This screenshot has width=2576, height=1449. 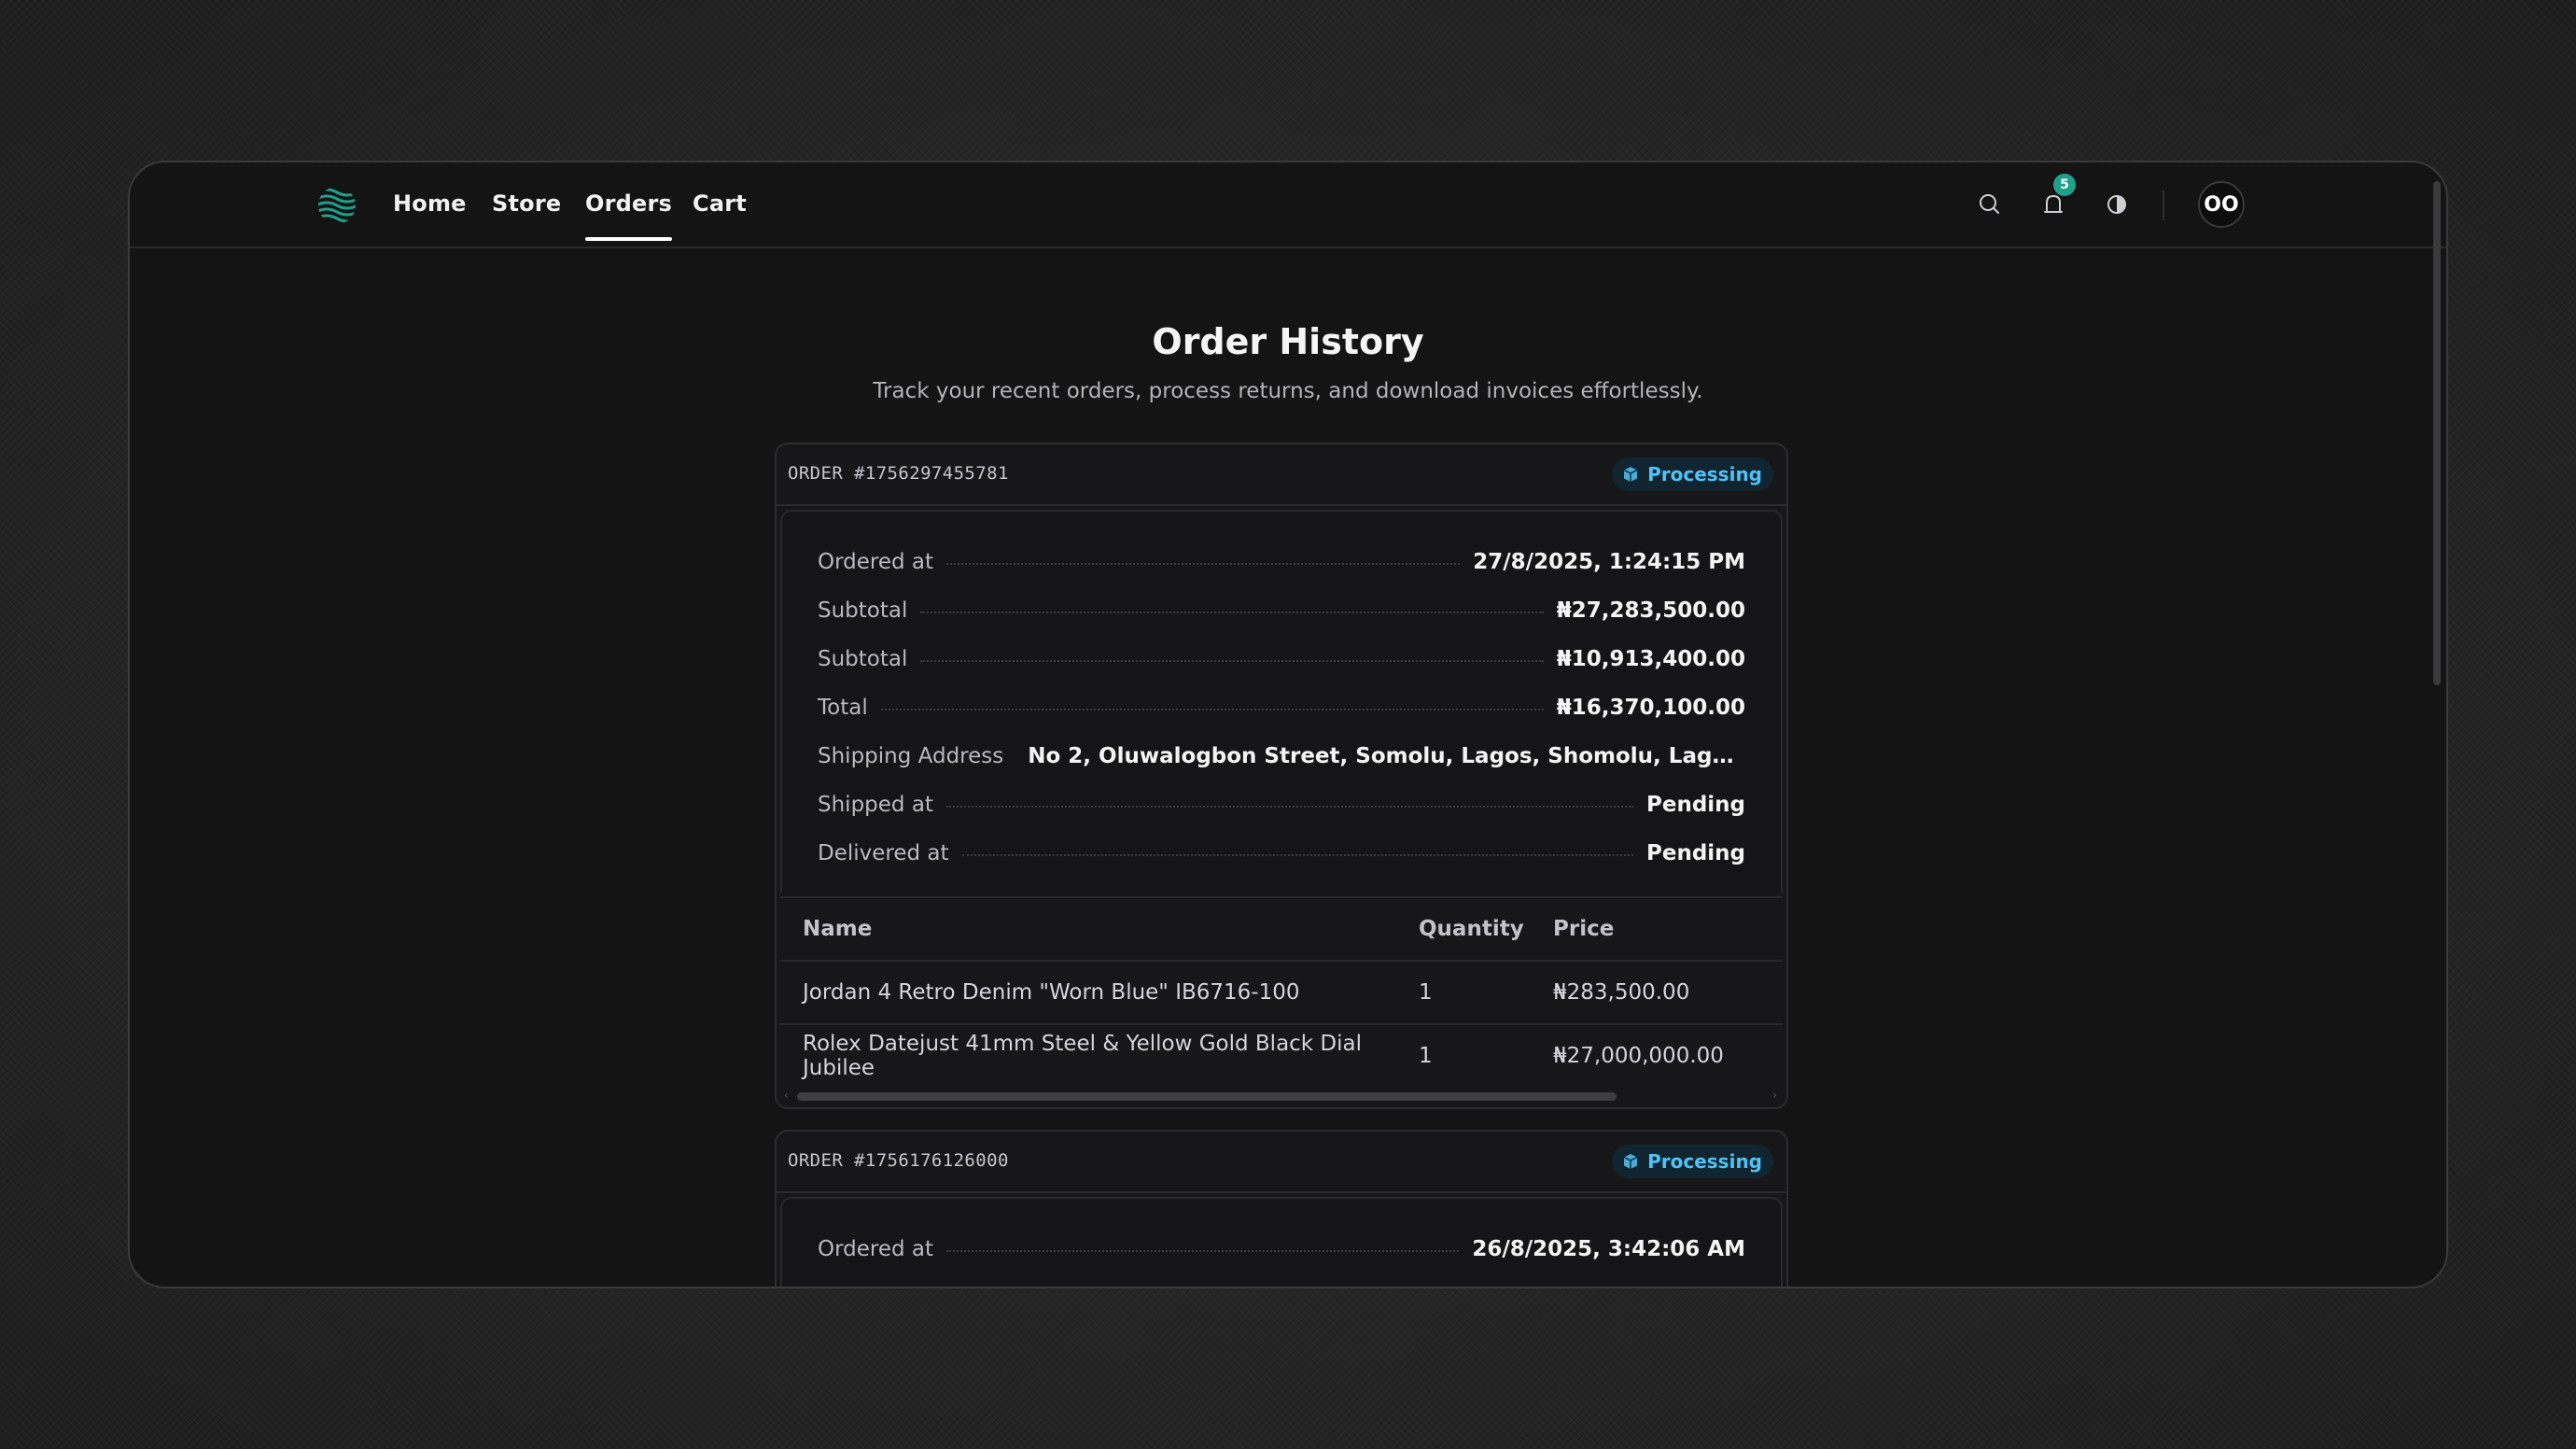 I want to click on detail-label: Shipping Address, so click(x=911, y=756).